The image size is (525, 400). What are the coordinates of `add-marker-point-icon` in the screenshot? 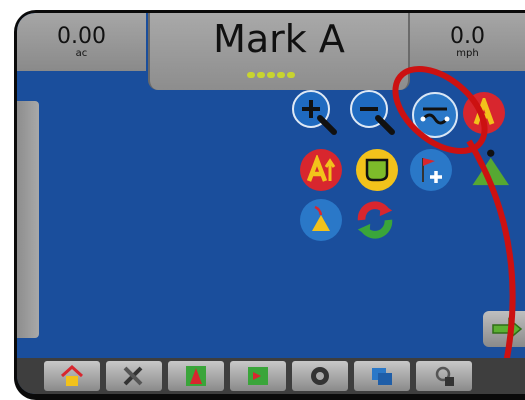 It's located at (432, 170).